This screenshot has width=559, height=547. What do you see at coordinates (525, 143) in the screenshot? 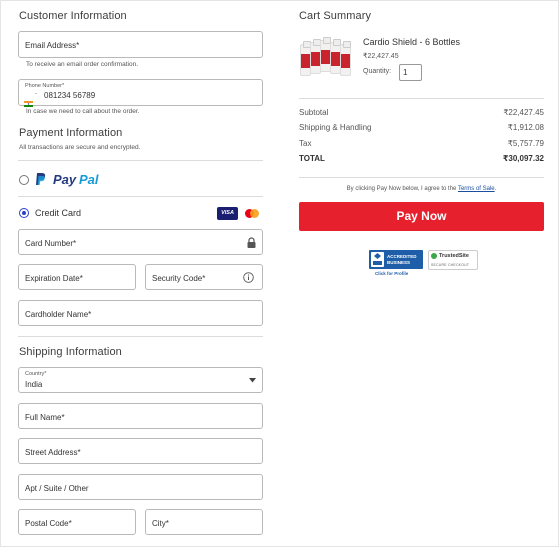
I see `tax-value: ₹5,757.79` at bounding box center [525, 143].